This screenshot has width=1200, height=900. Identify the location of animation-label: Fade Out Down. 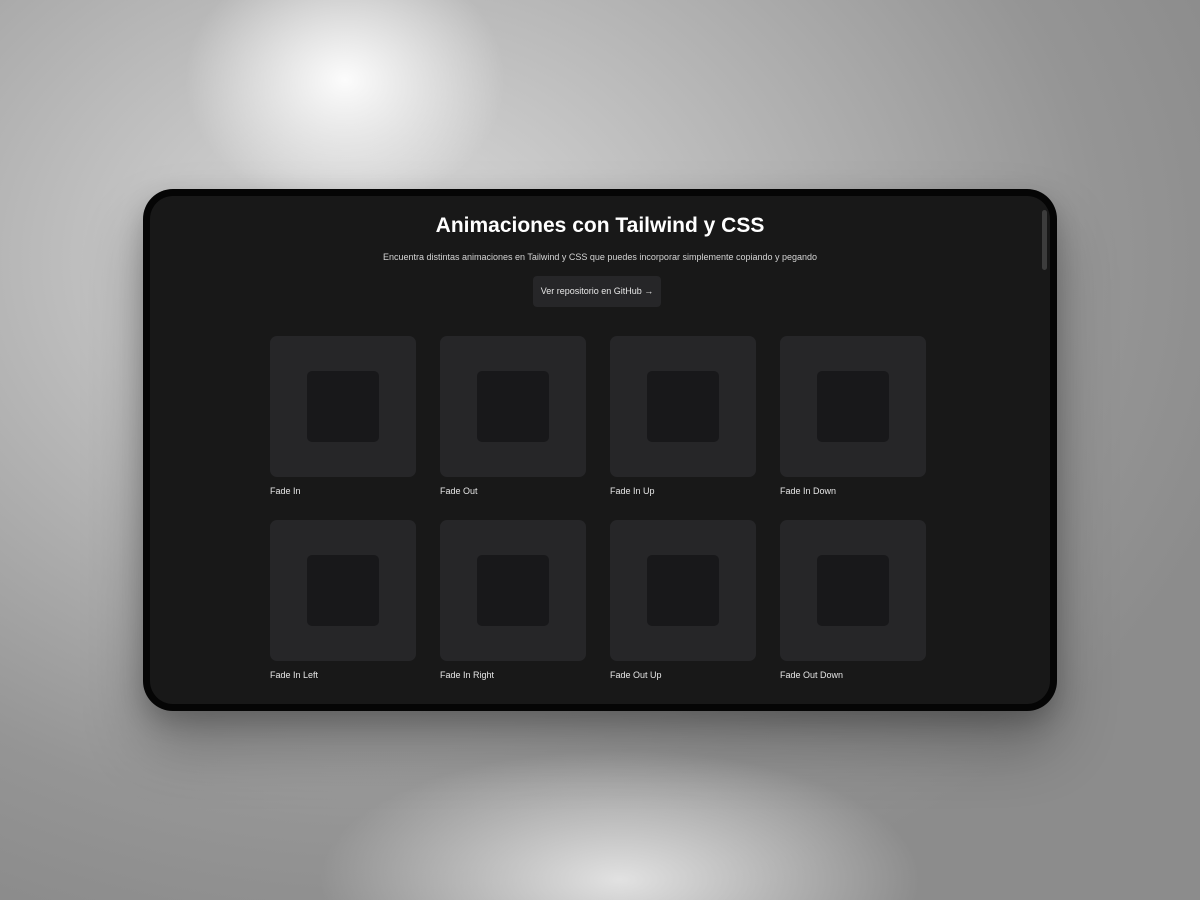
(812, 675).